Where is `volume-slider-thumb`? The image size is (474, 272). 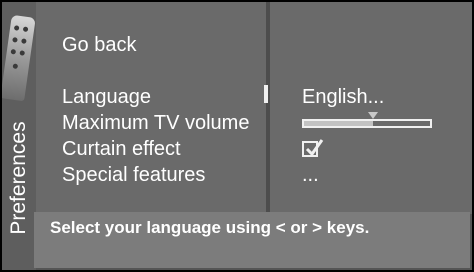 volume-slider-thumb is located at coordinates (373, 115).